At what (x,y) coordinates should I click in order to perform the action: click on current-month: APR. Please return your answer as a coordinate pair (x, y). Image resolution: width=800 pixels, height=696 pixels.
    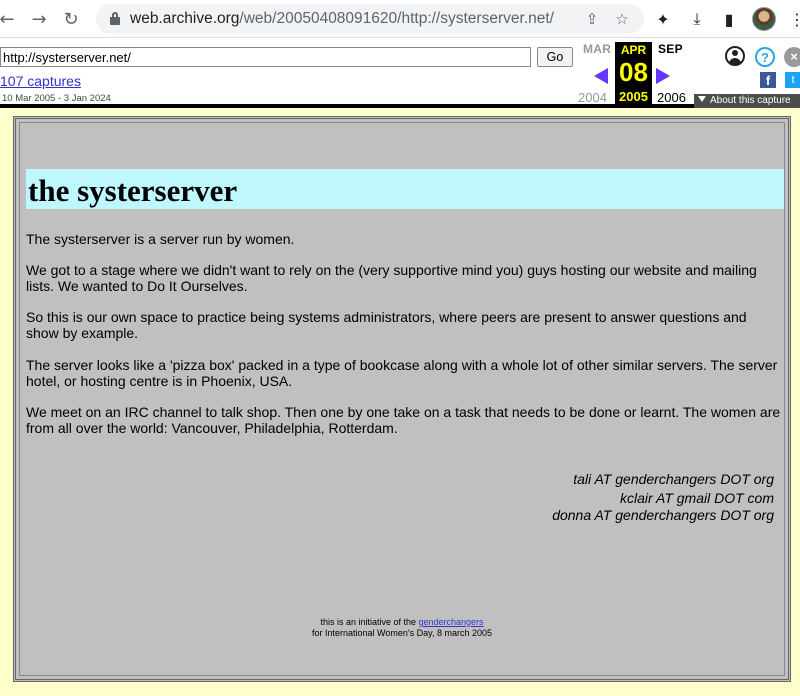
    Looking at the image, I should click on (633, 50).